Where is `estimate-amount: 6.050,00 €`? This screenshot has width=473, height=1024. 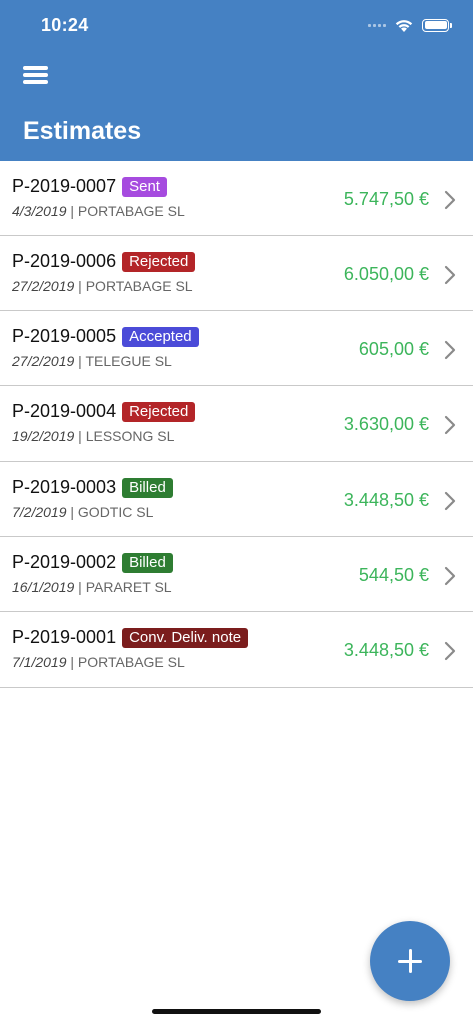
estimate-amount: 6.050,00 € is located at coordinates (386, 273).